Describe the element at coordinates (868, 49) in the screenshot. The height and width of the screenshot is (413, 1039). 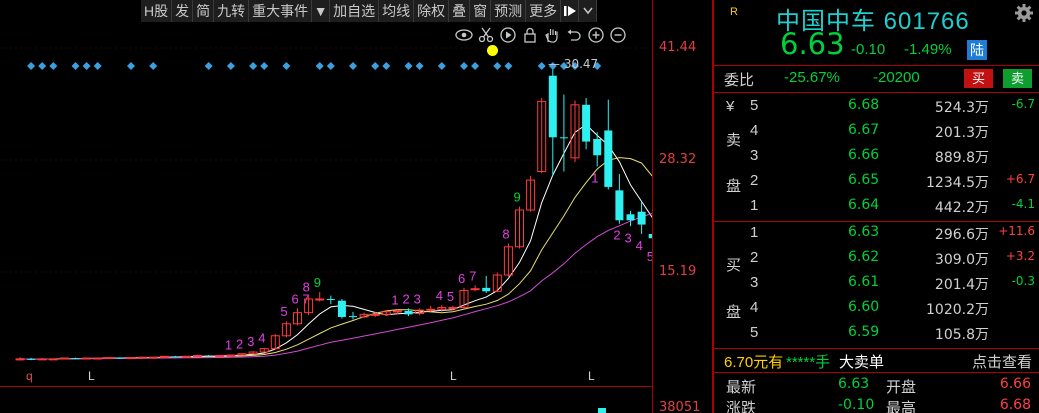
I see `price-change: -0.10` at that location.